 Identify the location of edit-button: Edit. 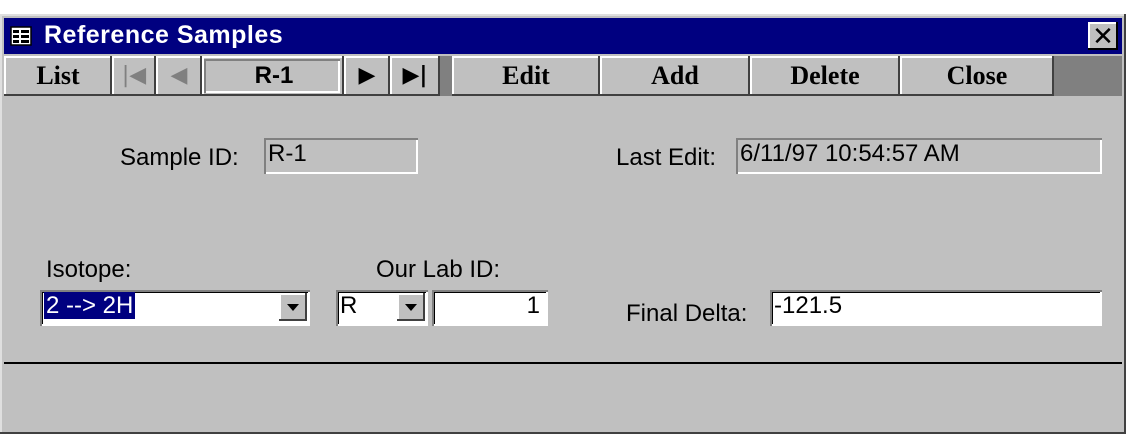
(526, 76).